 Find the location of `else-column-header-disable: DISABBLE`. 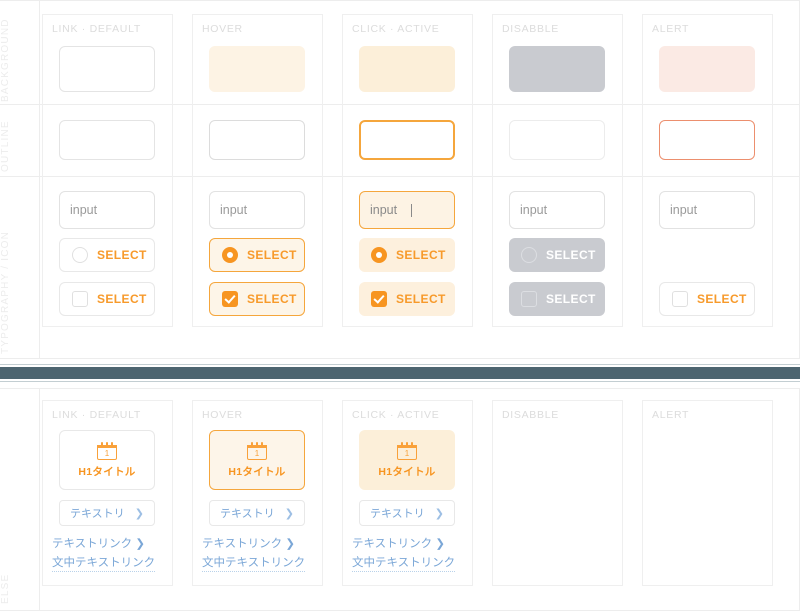

else-column-header-disable: DISABBLE is located at coordinates (530, 415).